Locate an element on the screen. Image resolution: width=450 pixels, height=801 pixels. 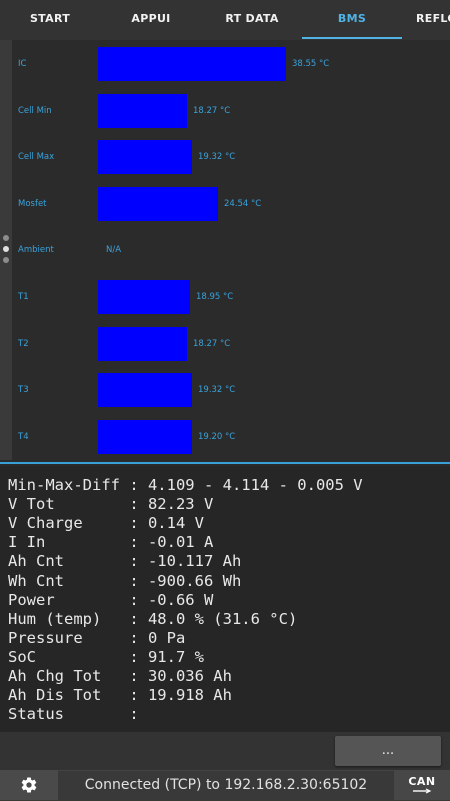
bar-row: Mosfet 24.54 °C is located at coordinates (231, 204).